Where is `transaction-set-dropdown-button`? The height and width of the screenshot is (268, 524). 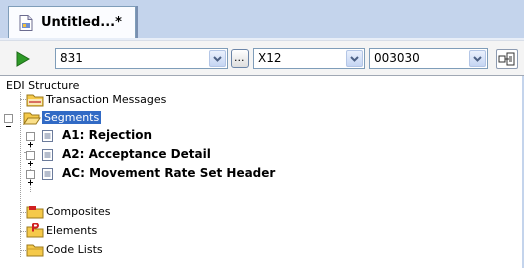
transaction-set-dropdown-button is located at coordinates (217, 58).